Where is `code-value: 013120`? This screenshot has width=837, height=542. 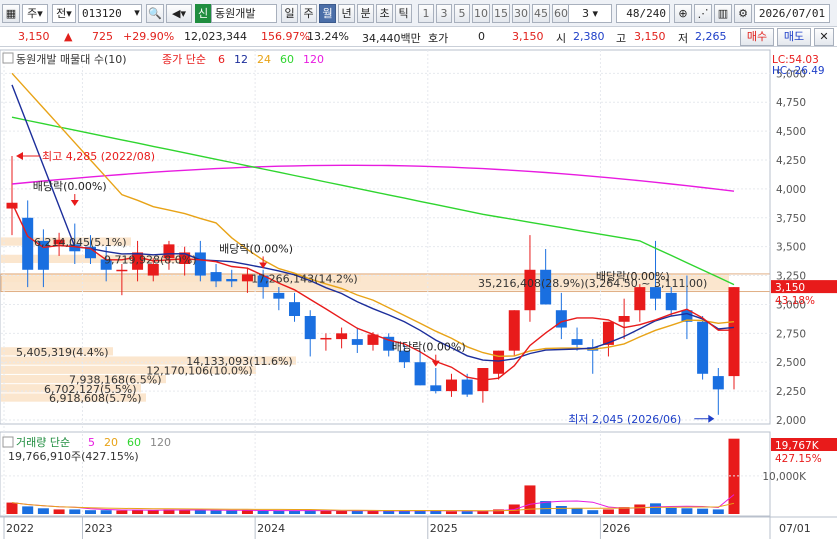
code-value: 013120 is located at coordinates (102, 13).